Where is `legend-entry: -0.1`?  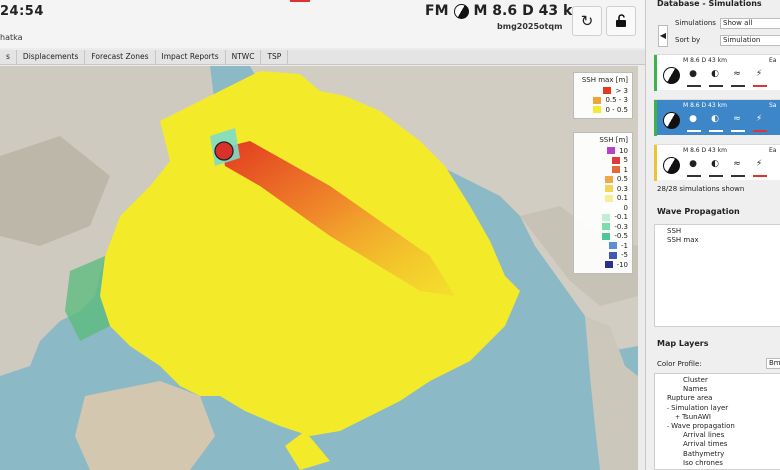 legend-entry: -0.1 is located at coordinates (603, 218).